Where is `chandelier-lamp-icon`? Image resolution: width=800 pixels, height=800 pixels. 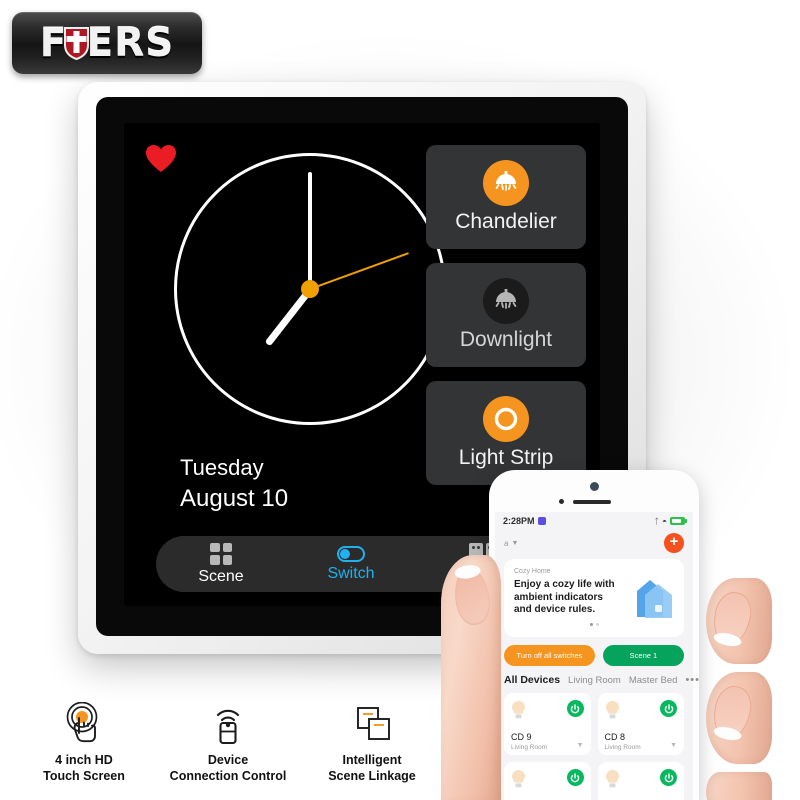 chandelier-lamp-icon is located at coordinates (506, 183).